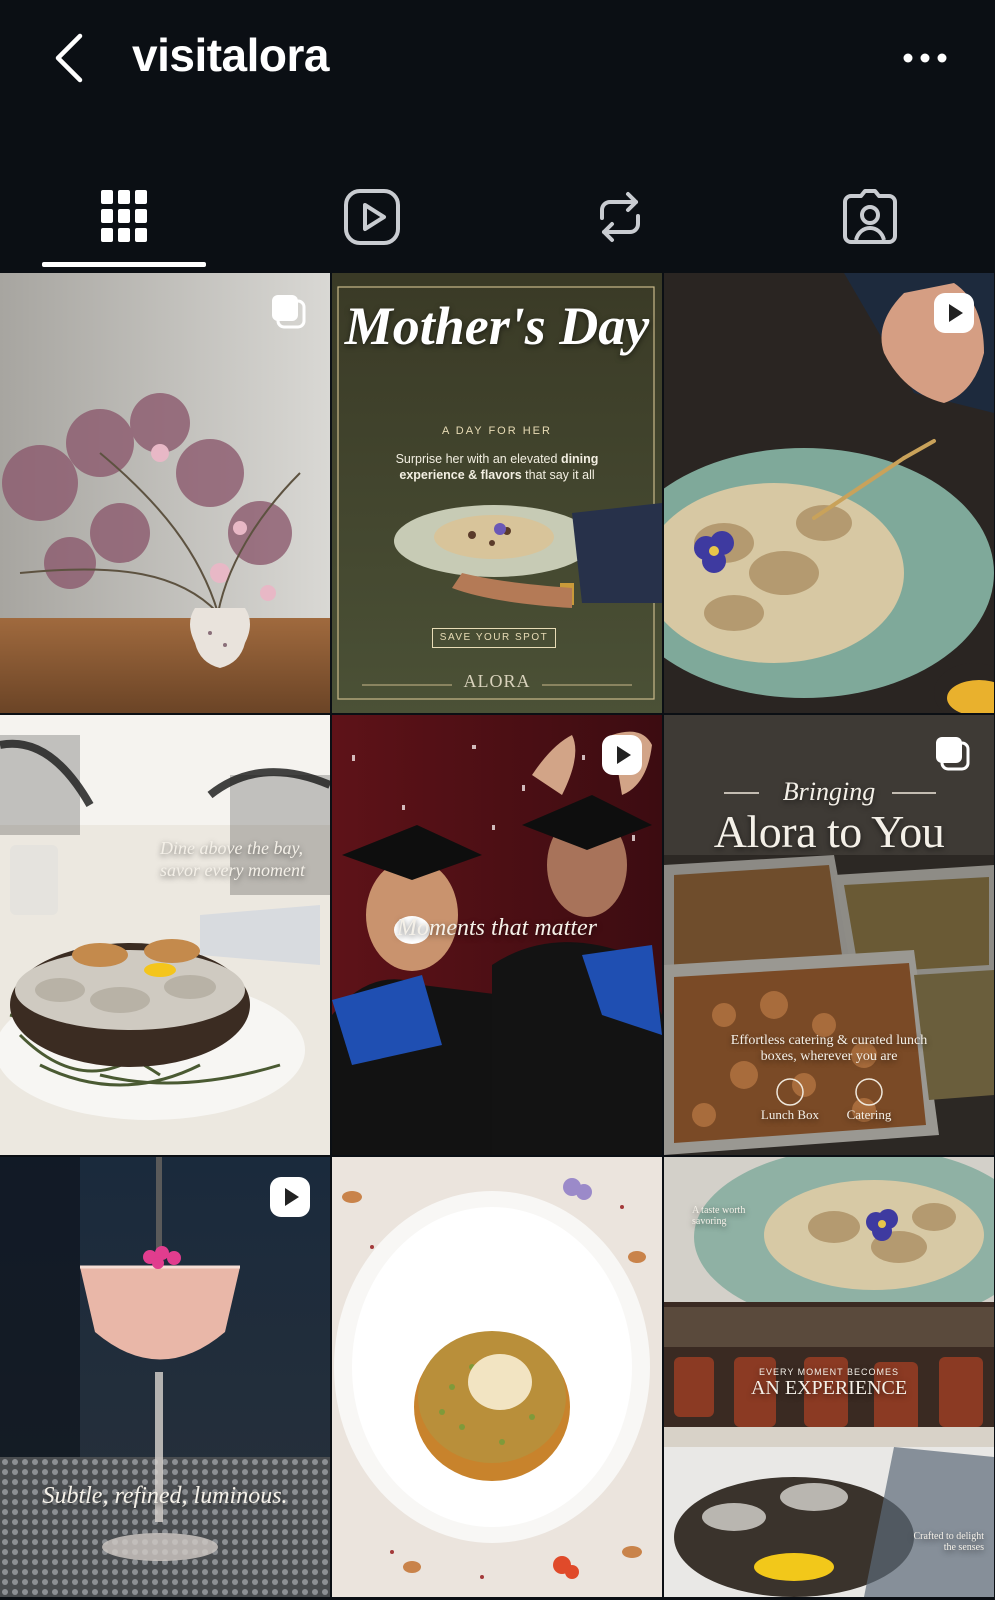 The width and height of the screenshot is (995, 1600). Describe the element at coordinates (497, 215) in the screenshot. I see `profile-tabs` at that location.